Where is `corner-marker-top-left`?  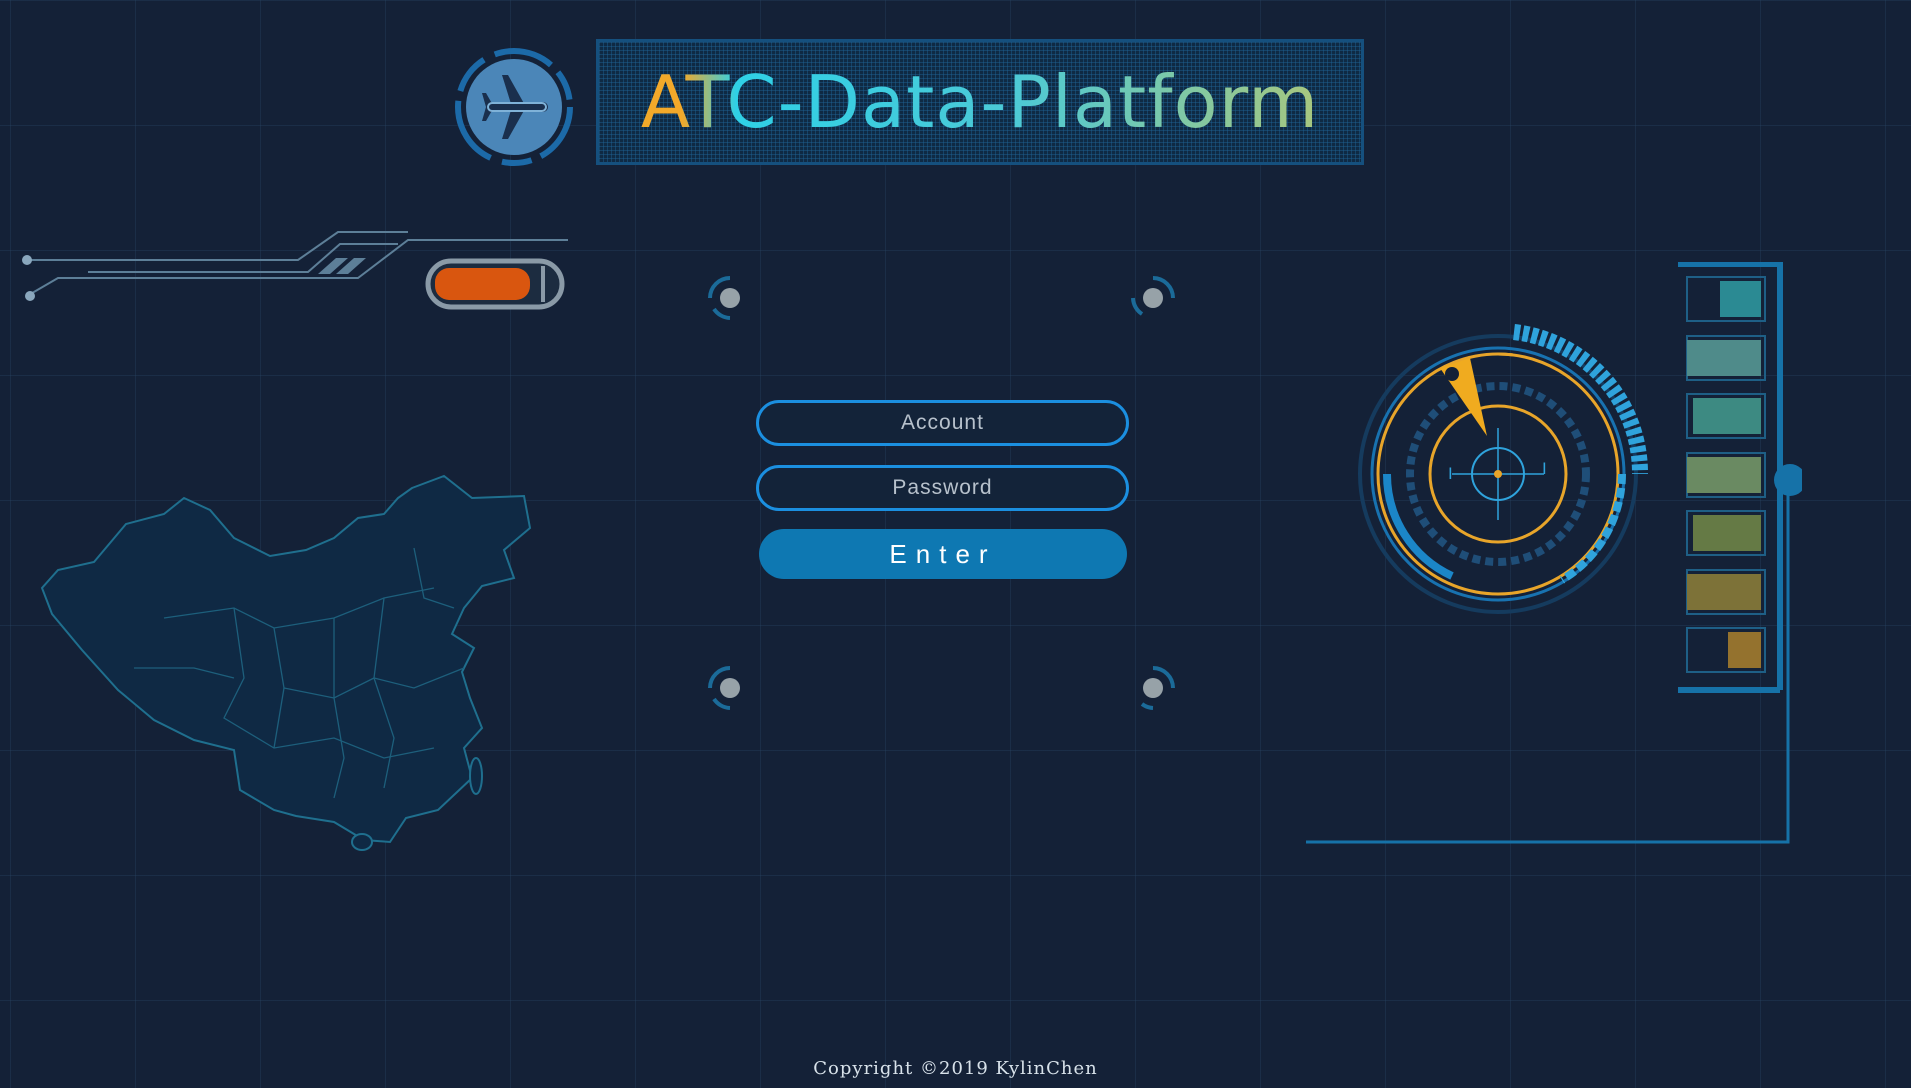 corner-marker-top-left is located at coordinates (724, 298).